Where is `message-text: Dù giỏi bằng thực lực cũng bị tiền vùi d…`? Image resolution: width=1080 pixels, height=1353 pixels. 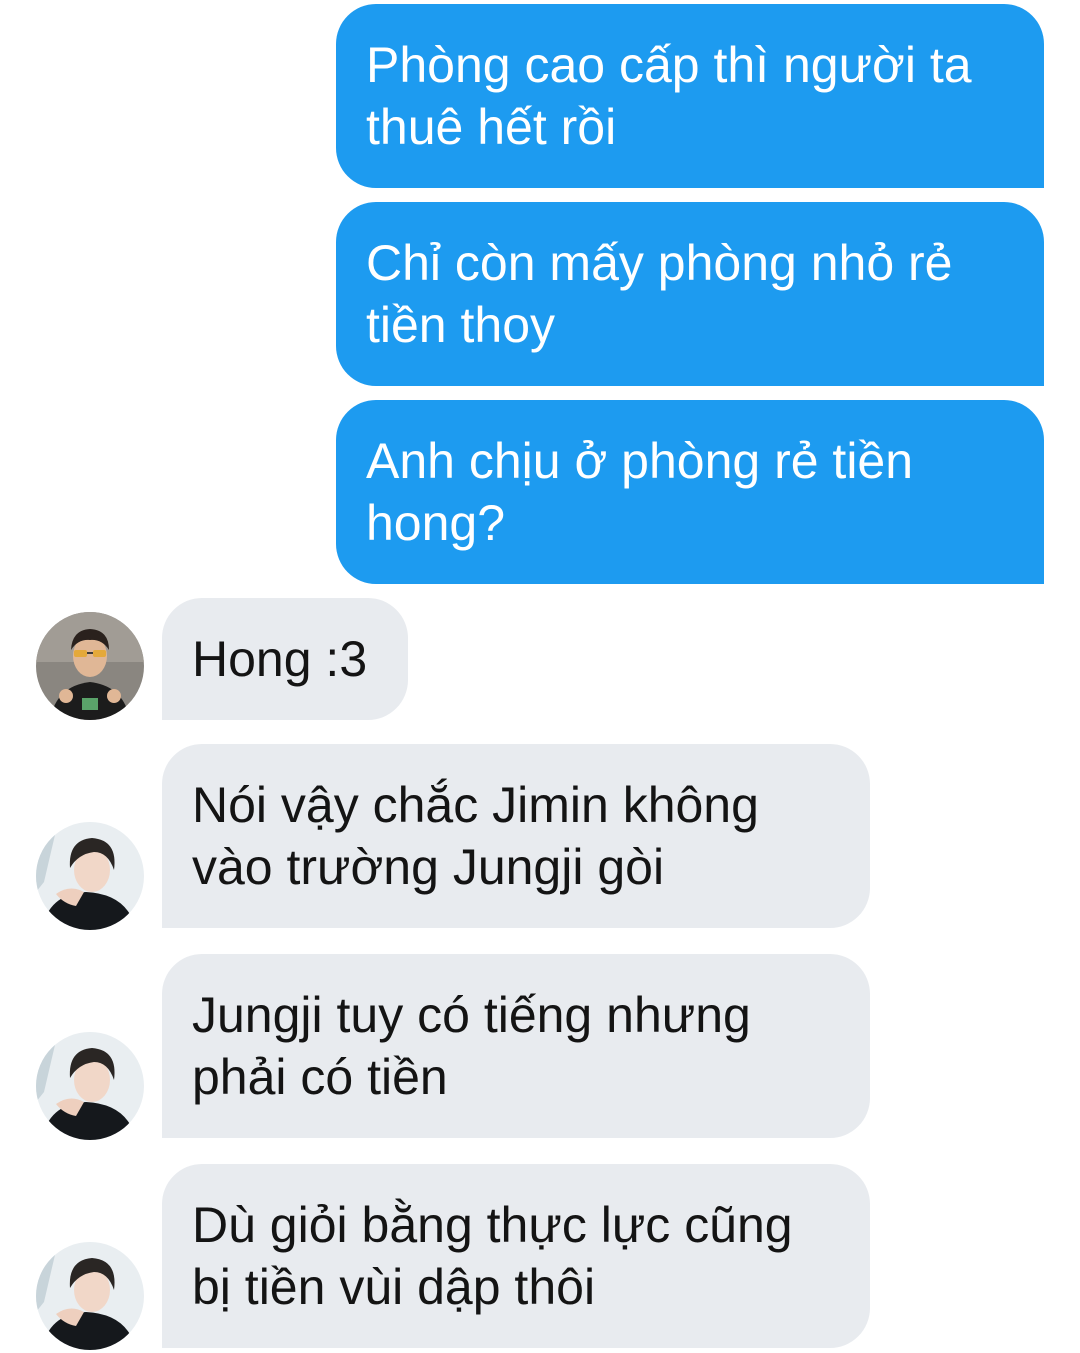 message-text: Dù giỏi bằng thực lực cũng bị tiền vùi d… is located at coordinates (492, 1256).